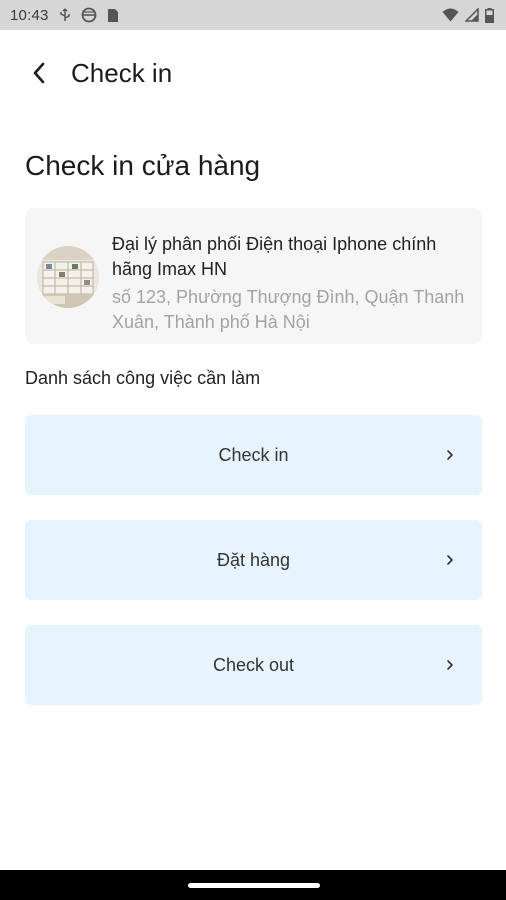  I want to click on check-in-task-button: Check in, so click(253, 455).